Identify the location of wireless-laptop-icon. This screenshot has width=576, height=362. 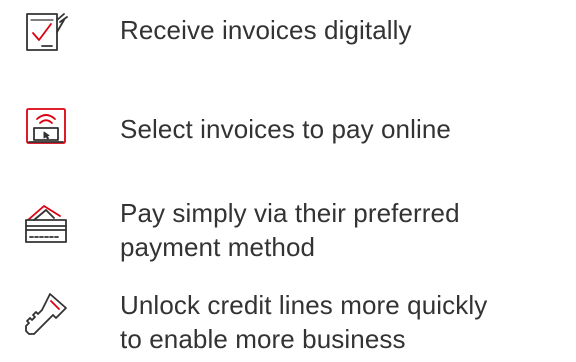
(46, 126).